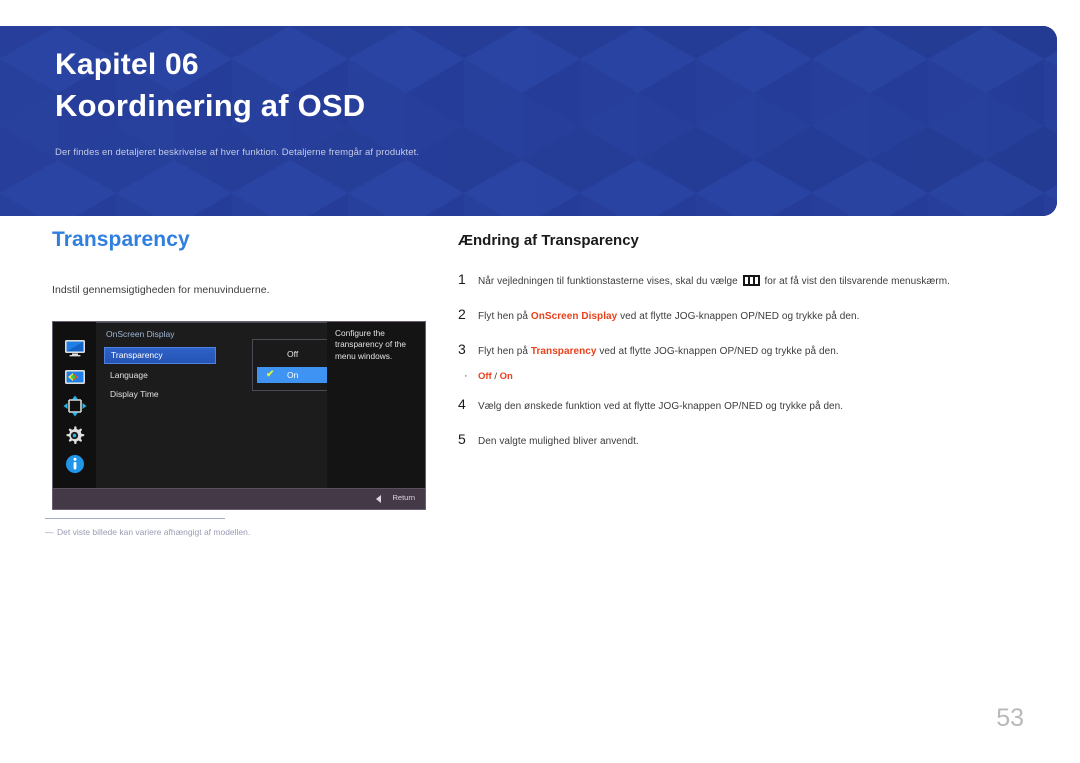 Image resolution: width=1080 pixels, height=763 pixels. I want to click on info-icon, so click(75, 464).